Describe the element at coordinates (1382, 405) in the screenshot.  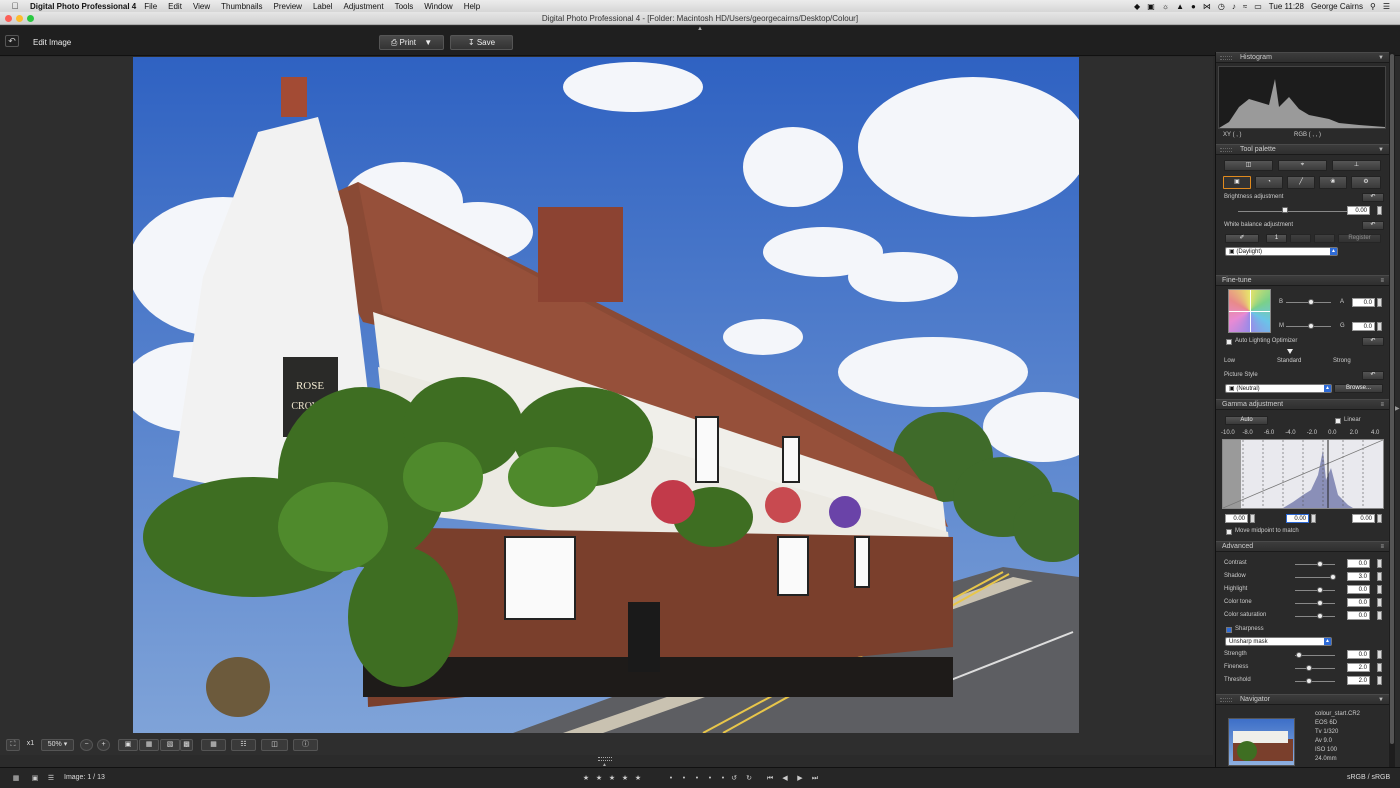
I see `collapse-arrow-icon: ≡` at that location.